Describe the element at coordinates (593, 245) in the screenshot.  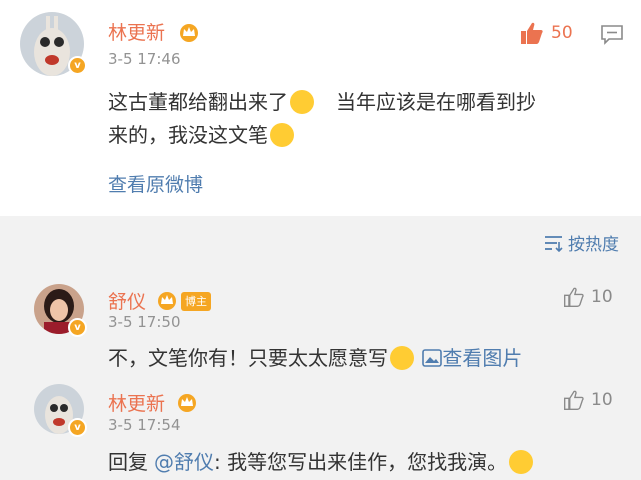
I see `sort-label: 按热度` at that location.